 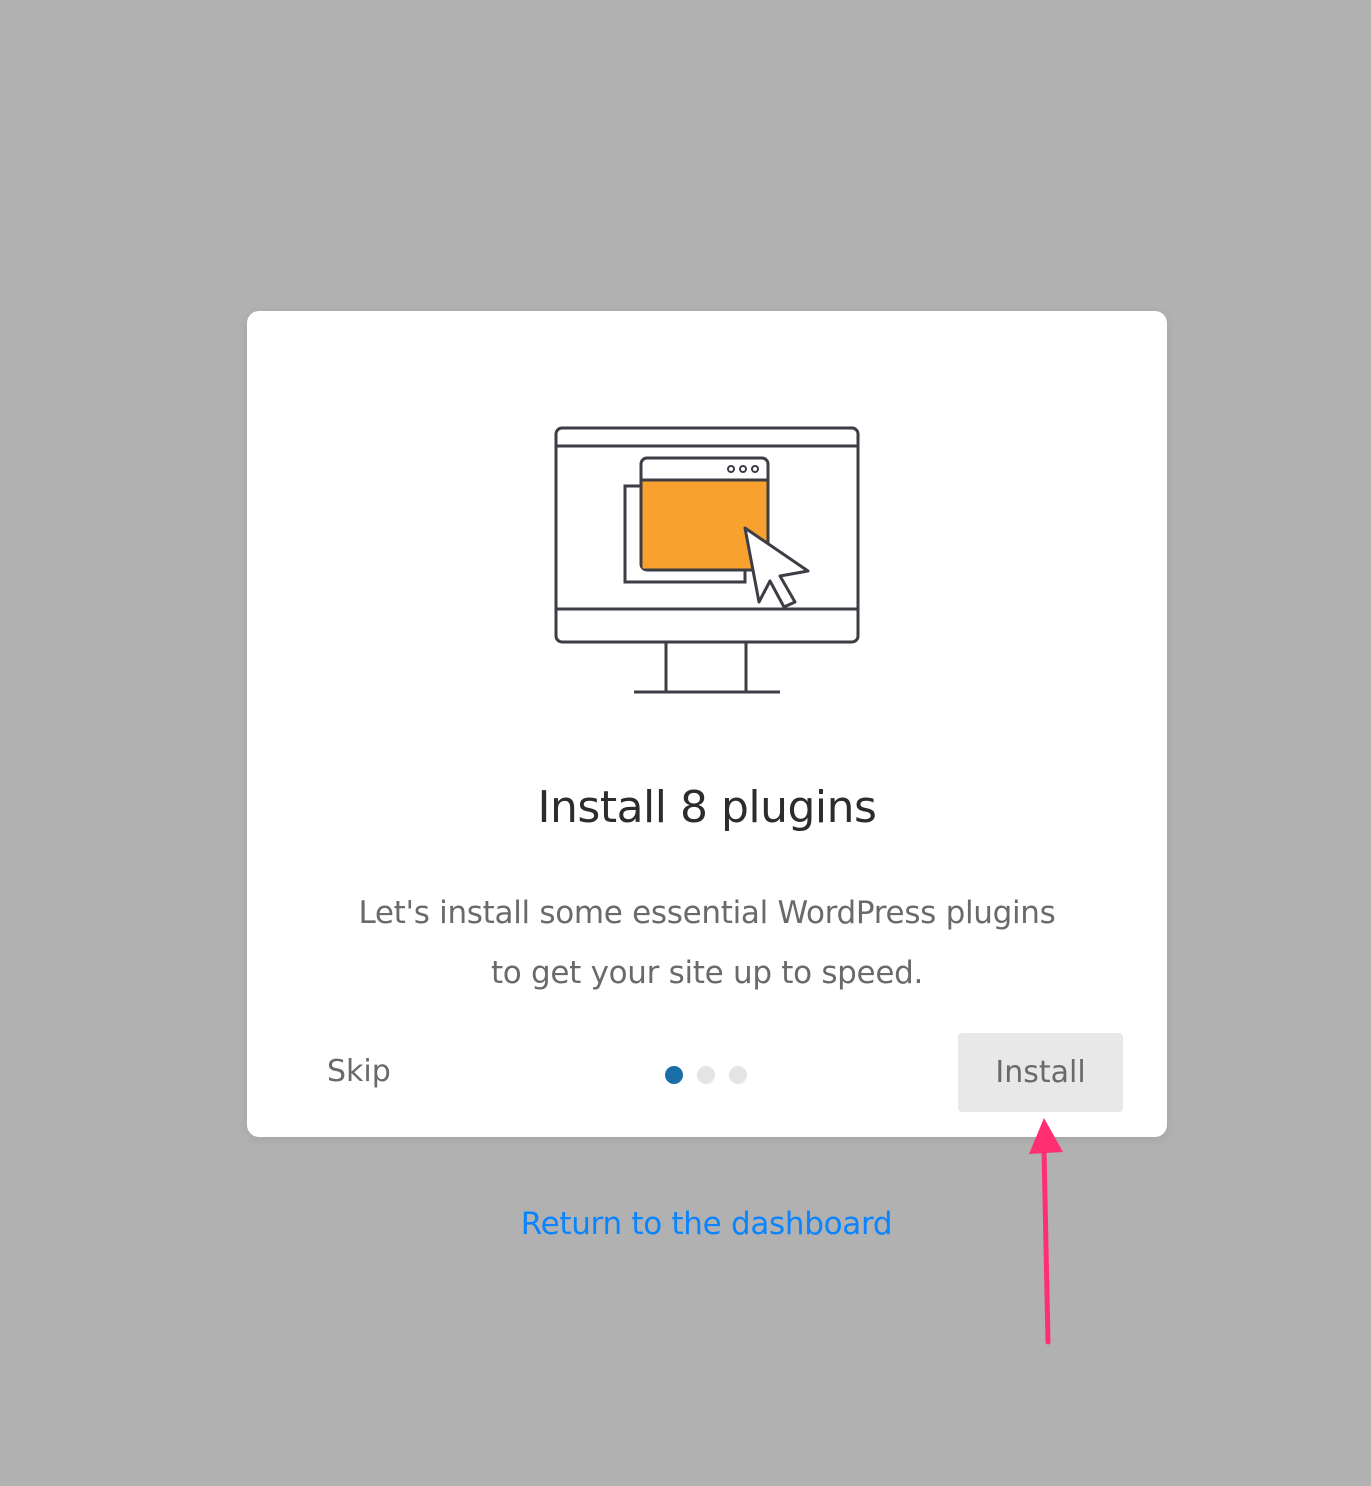 What do you see at coordinates (1046, 1231) in the screenshot?
I see `annotation-arrow-icon` at bounding box center [1046, 1231].